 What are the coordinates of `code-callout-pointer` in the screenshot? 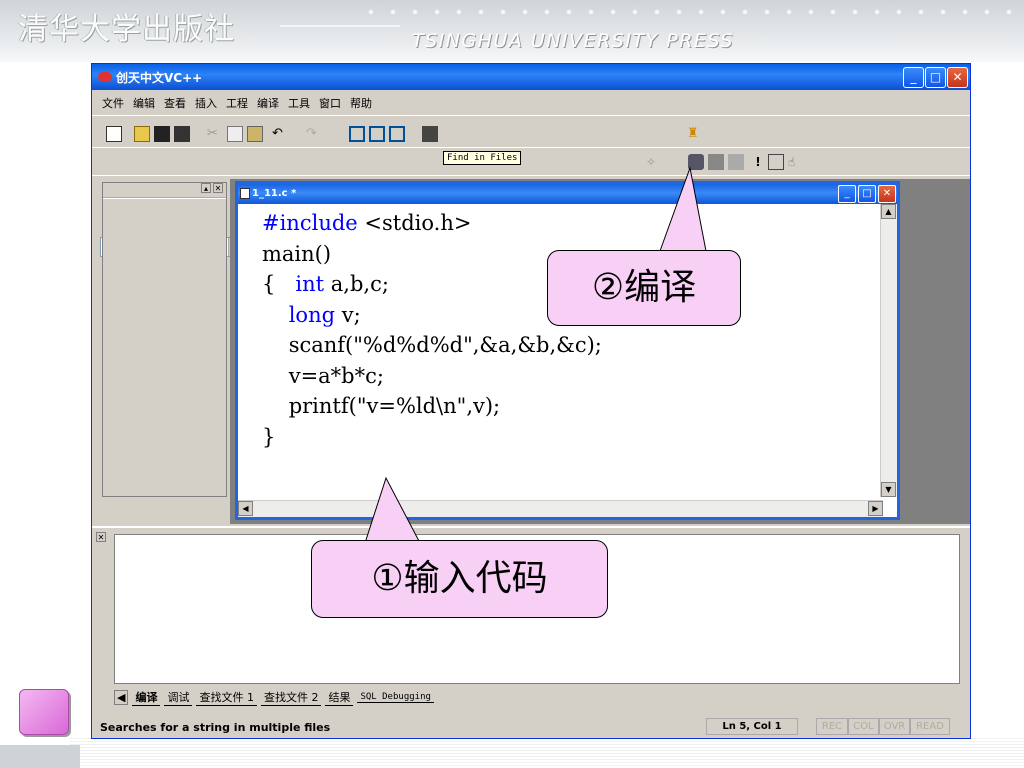 It's located at (392, 510).